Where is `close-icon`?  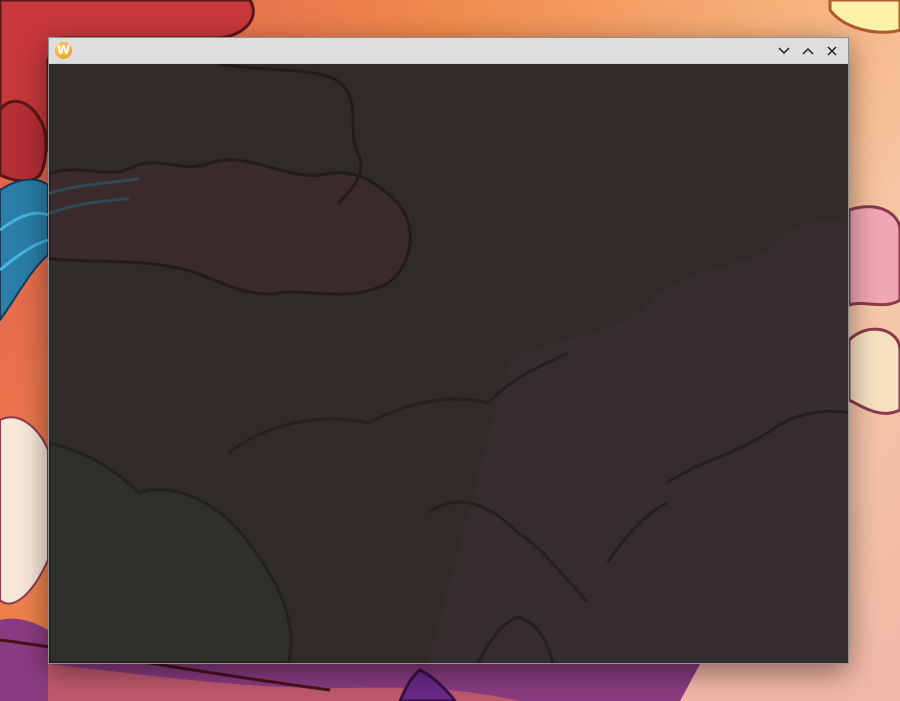 close-icon is located at coordinates (832, 51).